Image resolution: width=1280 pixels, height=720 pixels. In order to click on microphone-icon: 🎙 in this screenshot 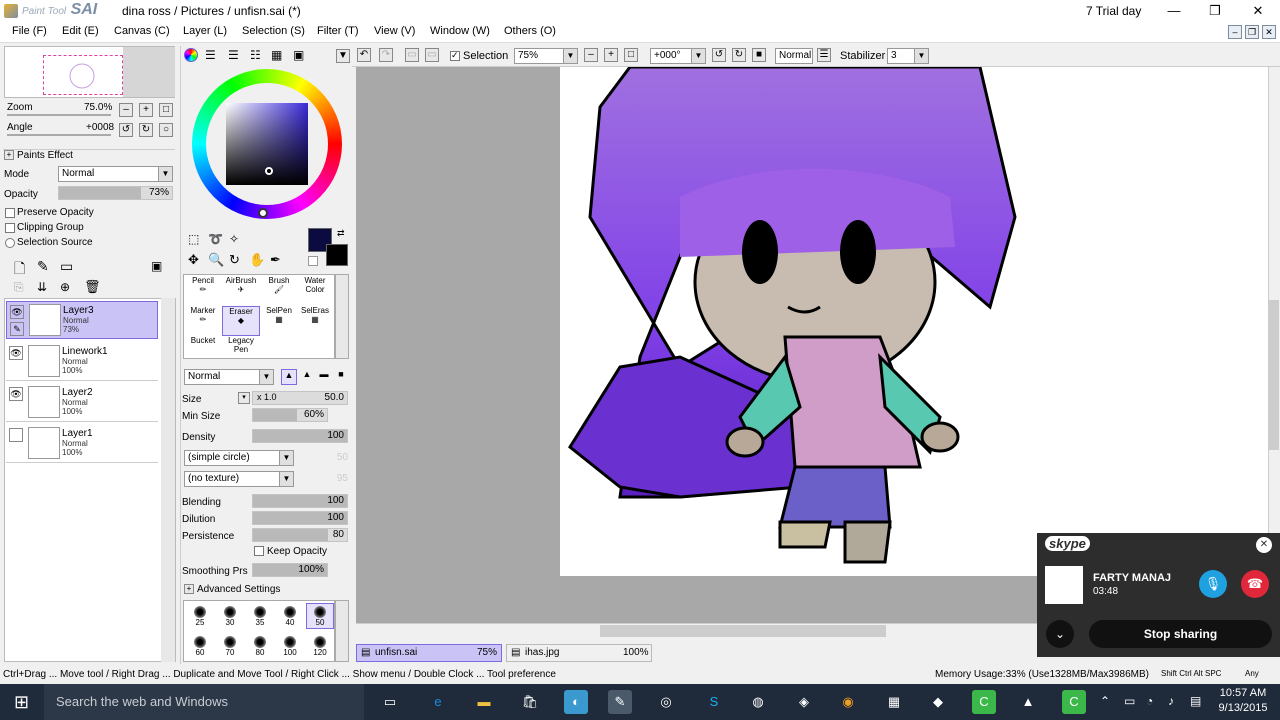, I will do `click(1213, 584)`.